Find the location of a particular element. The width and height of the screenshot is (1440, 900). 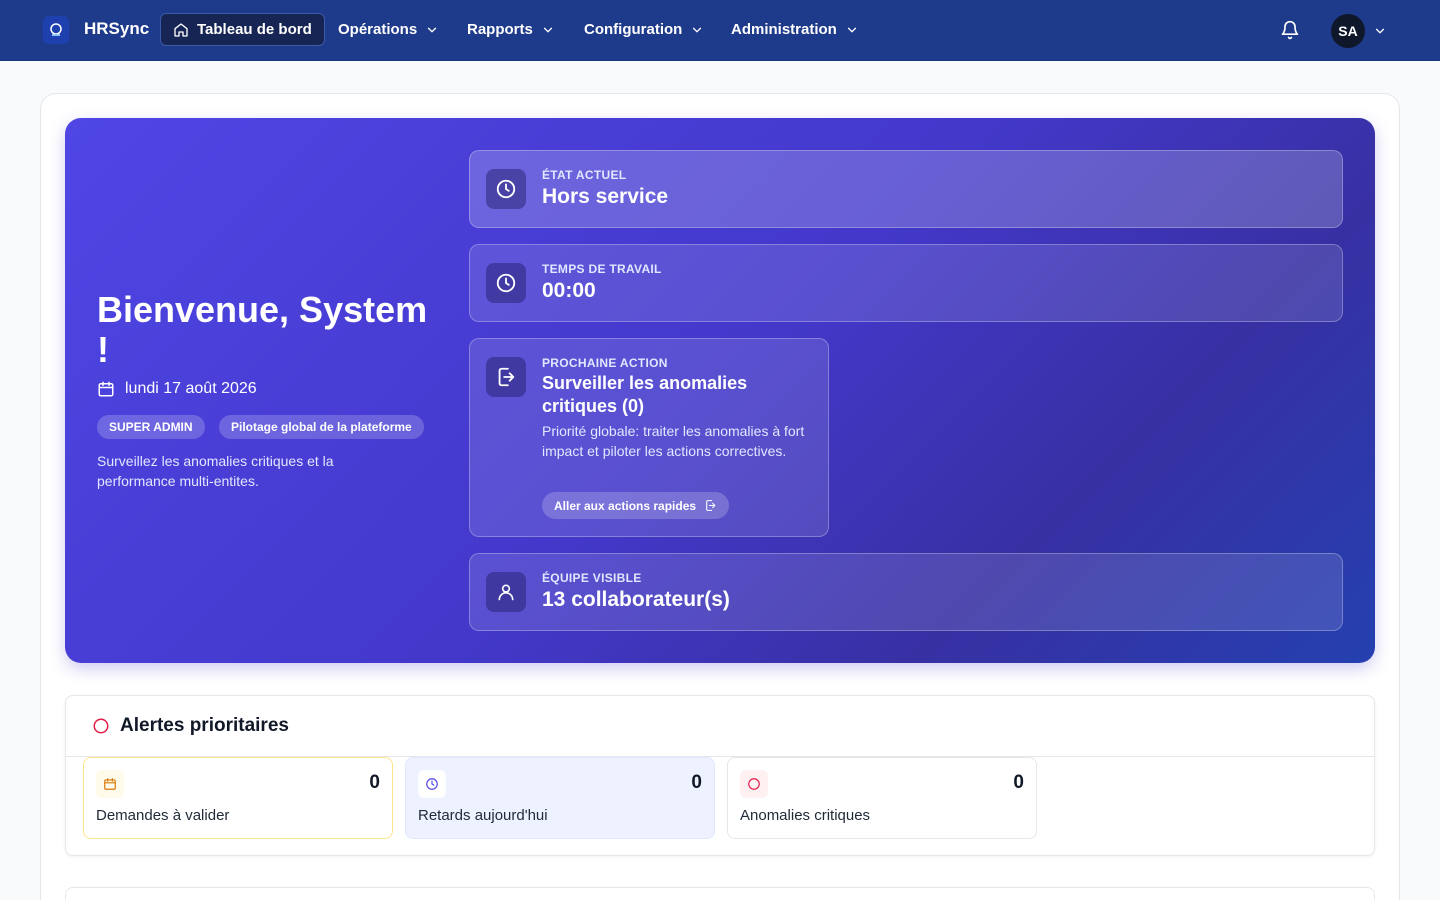

nav-operations: Opérations is located at coordinates (388, 29).